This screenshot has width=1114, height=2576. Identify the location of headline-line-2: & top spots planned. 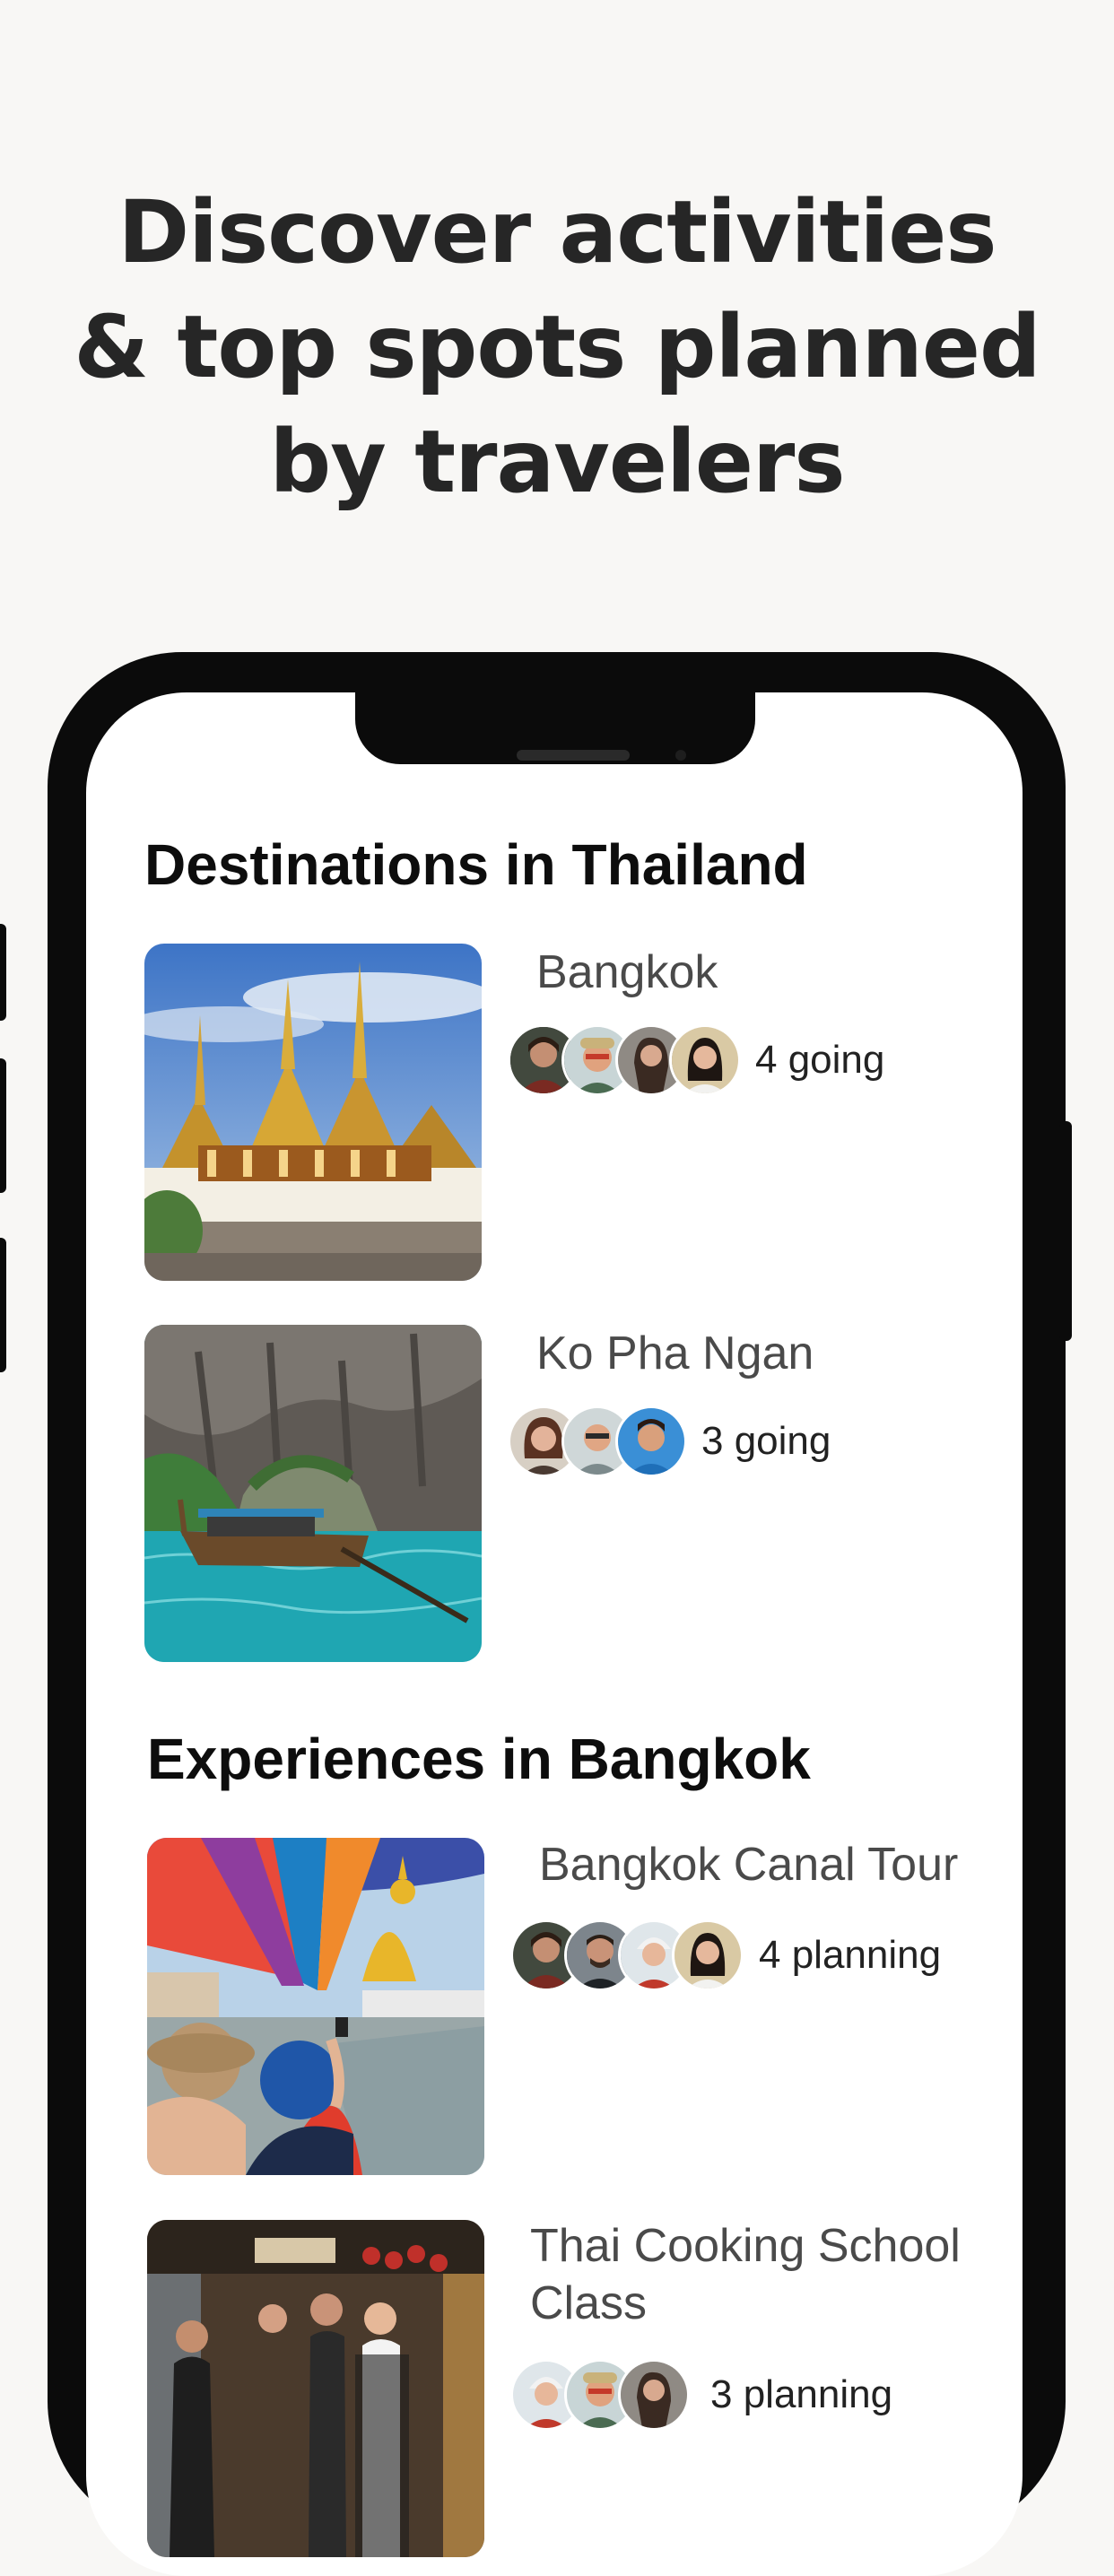
(557, 347).